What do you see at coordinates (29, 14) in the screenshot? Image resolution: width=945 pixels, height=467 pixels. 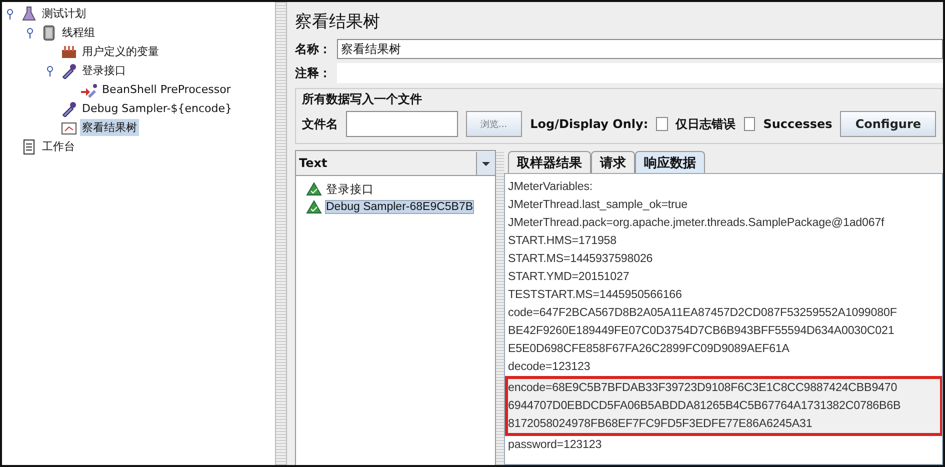 I see `flask-icon` at bounding box center [29, 14].